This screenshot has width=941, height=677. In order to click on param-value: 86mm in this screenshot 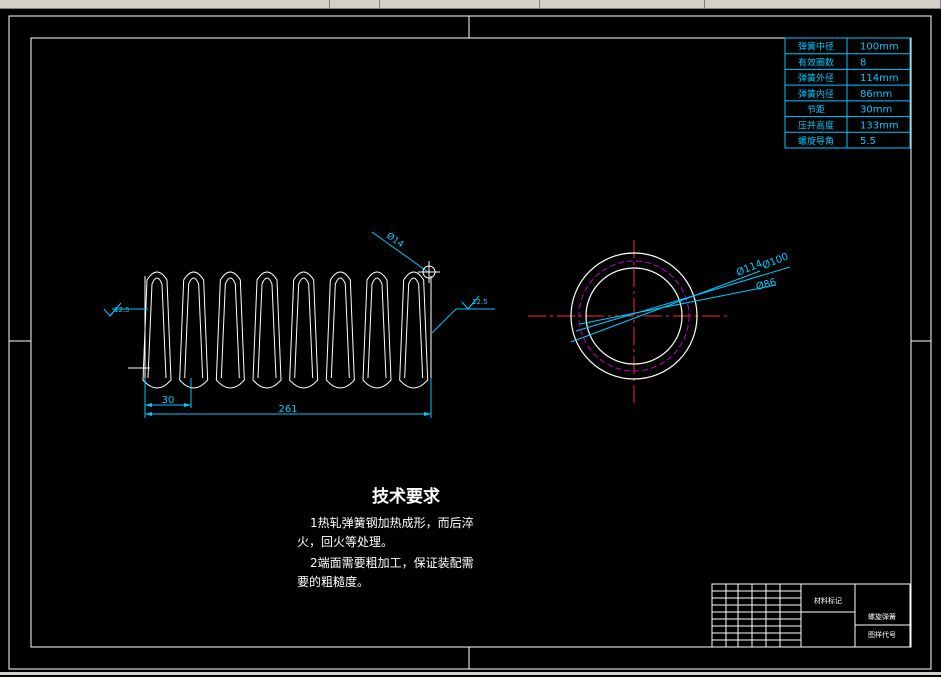, I will do `click(876, 94)`.